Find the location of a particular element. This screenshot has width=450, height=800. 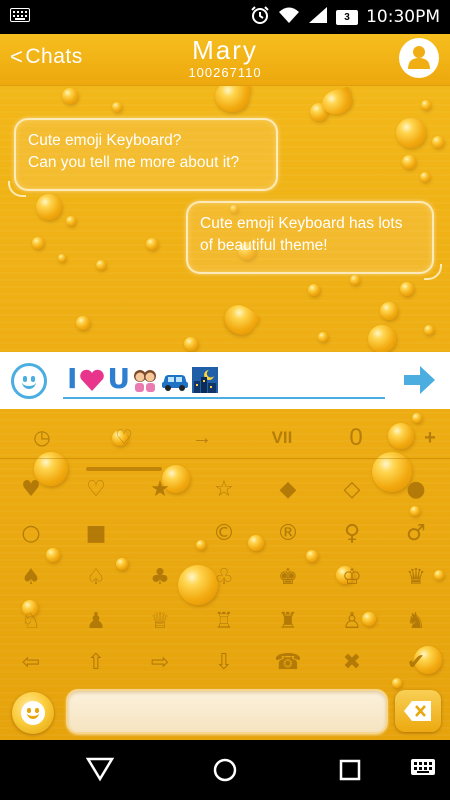

nav-recents-button is located at coordinates (351, 770).